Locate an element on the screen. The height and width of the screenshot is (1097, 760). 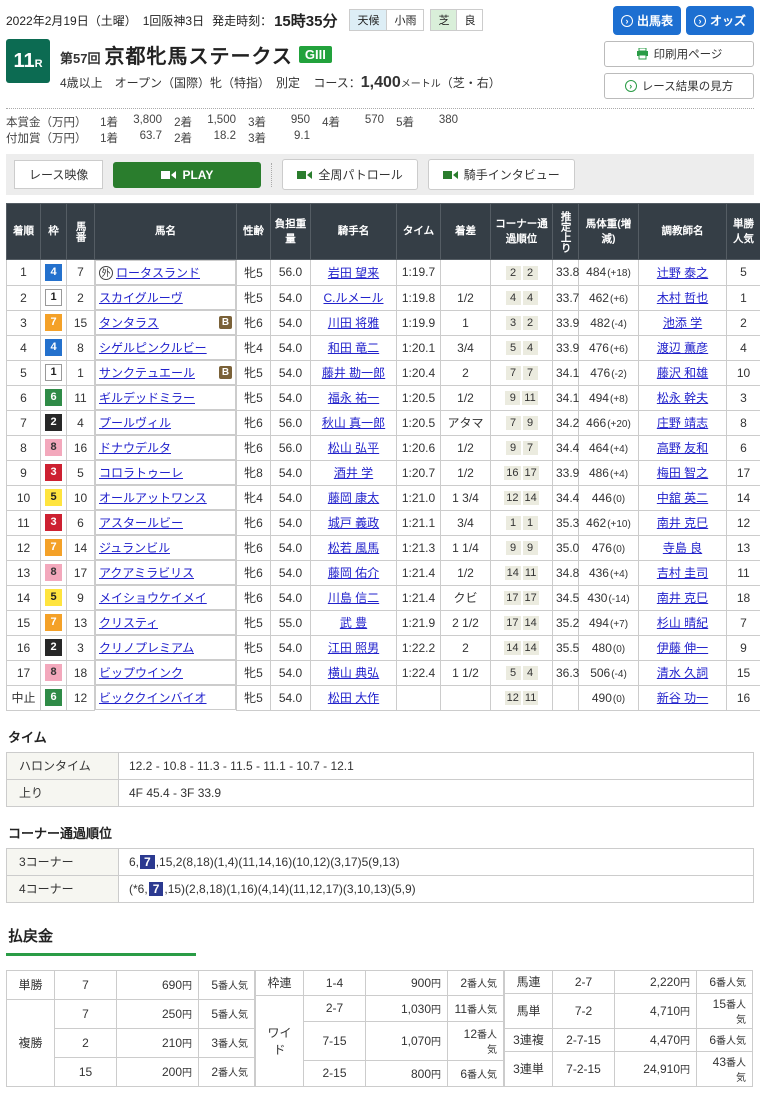
horse-name-link: ドナウデルタ is located at coordinates (135, 447).